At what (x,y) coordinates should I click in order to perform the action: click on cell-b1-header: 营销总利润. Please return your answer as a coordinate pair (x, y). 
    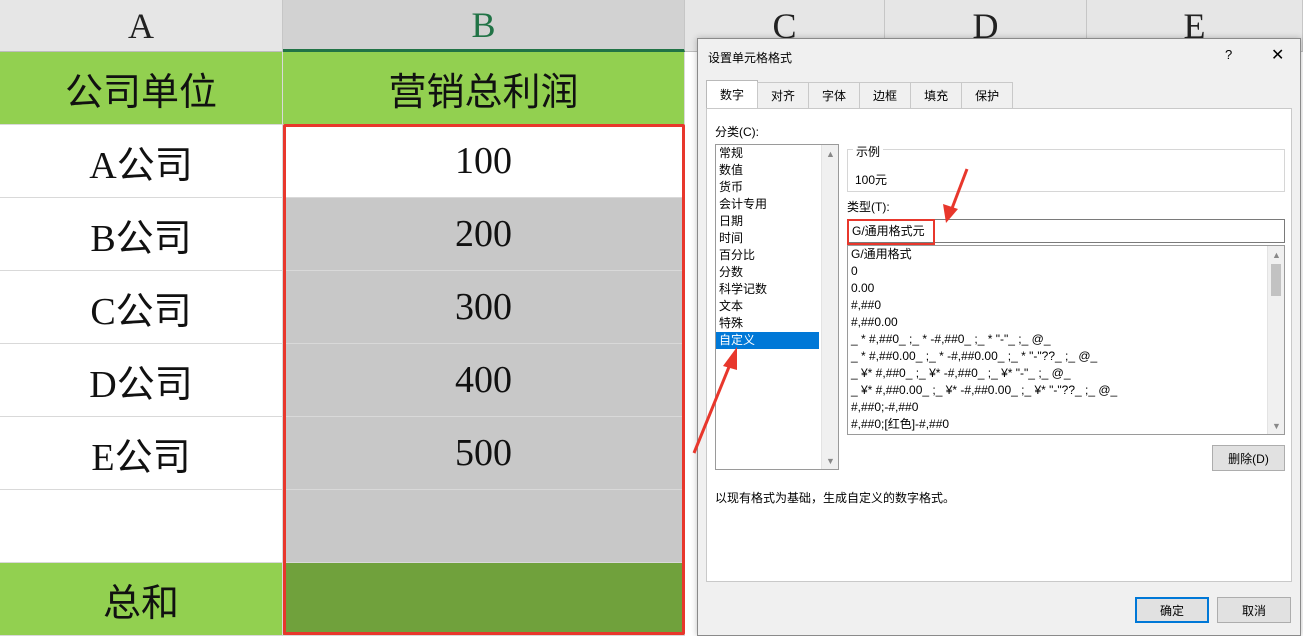
    Looking at the image, I should click on (484, 88).